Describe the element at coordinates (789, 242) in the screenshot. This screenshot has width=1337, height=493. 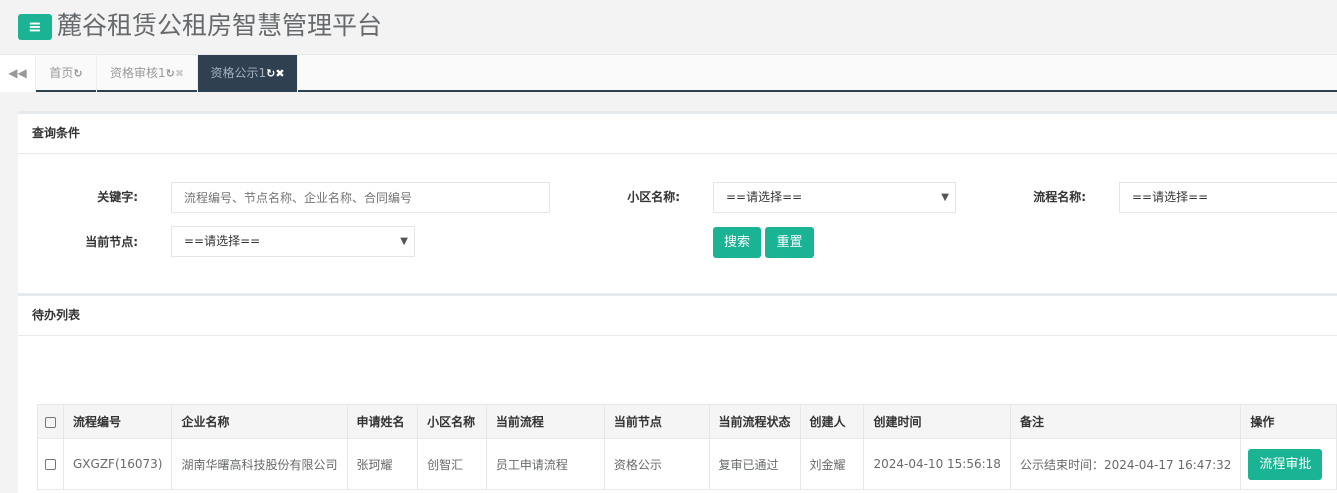
I see `reset-button: 重置` at that location.